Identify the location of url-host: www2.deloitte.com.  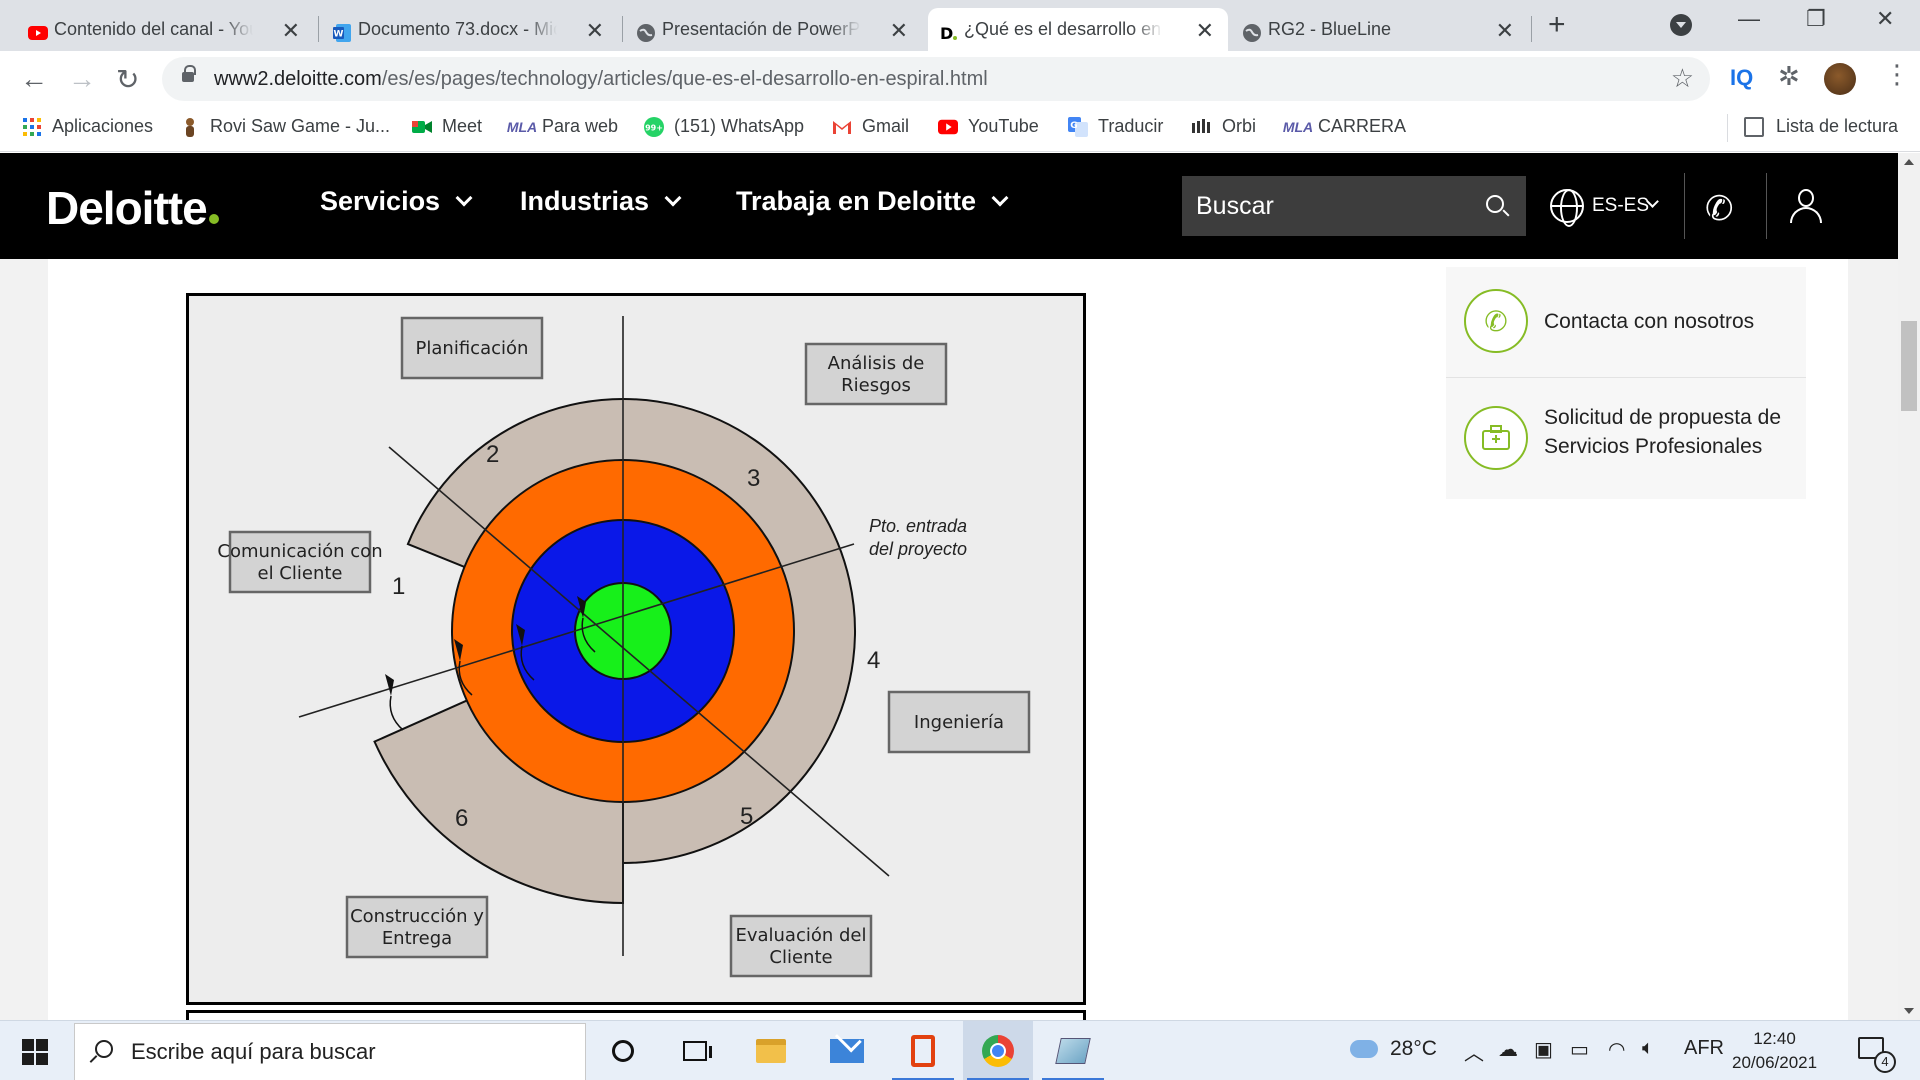
(298, 79).